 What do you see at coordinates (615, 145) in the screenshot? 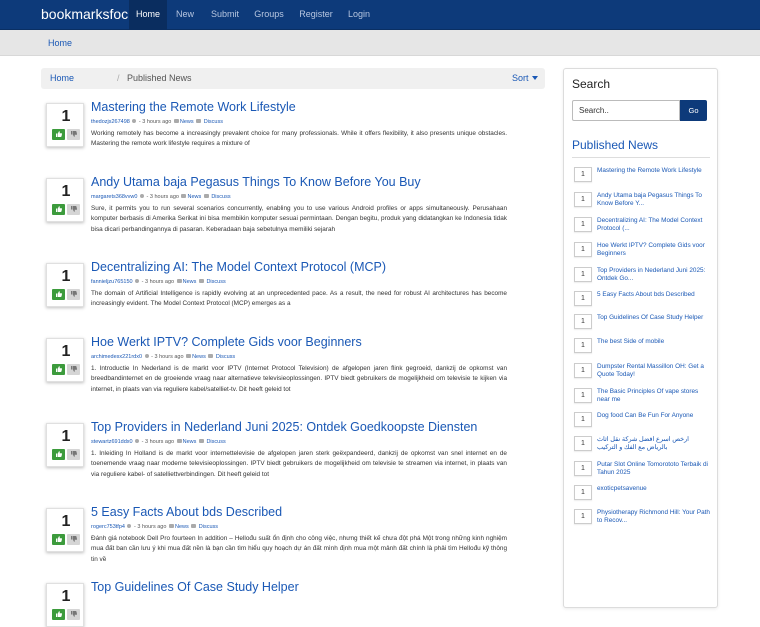
I see `published-news-heading: Published News` at bounding box center [615, 145].